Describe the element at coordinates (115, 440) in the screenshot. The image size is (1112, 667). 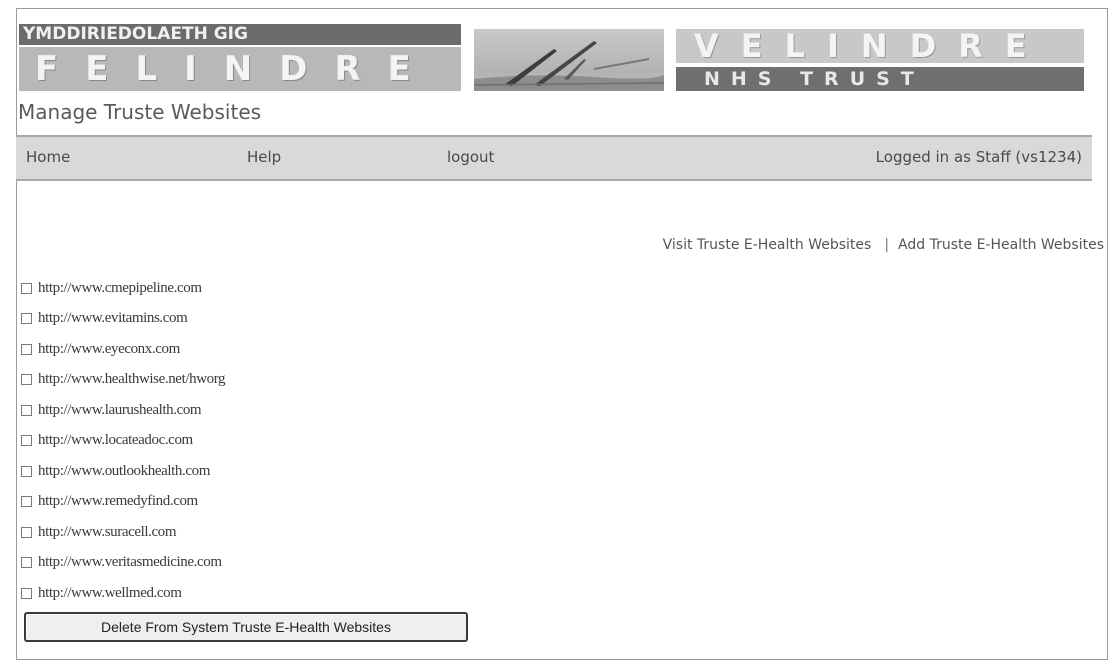
I see `website-url: http://www.locateadoc.com` at that location.